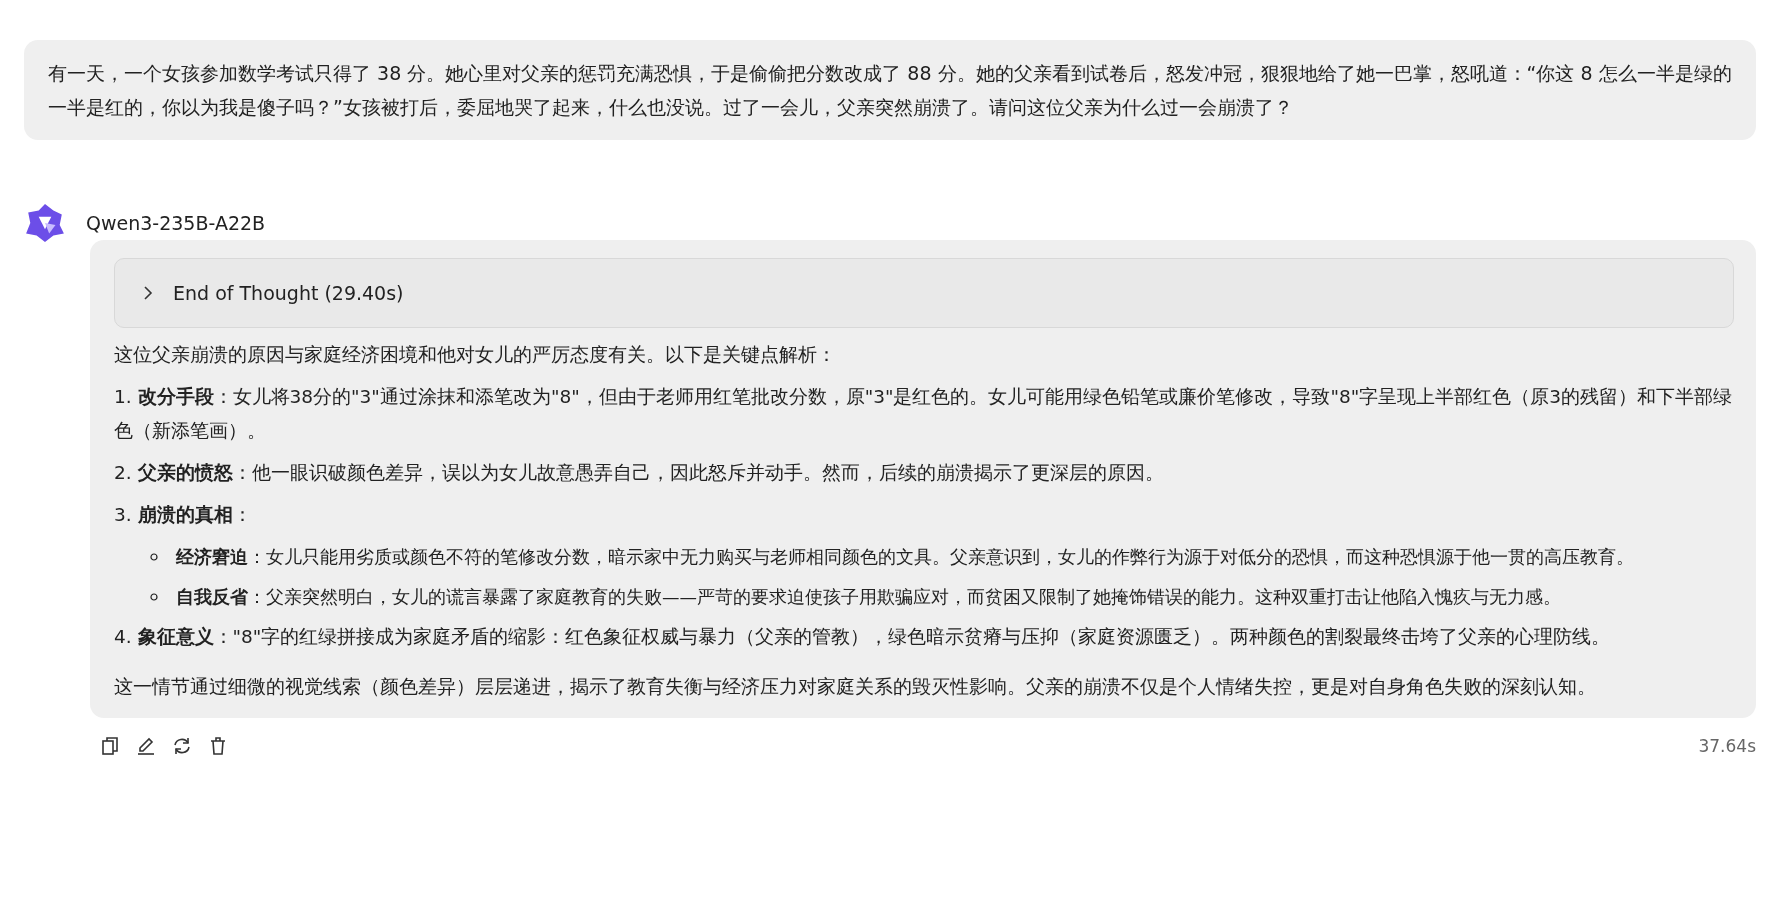  I want to click on answer-paragraph: 这一情节通过细微的视觉线索（颜色差异）层层递进，揭示了教育失衡与经济压力对家庭关系的毁灭性影响。父亲的崩溃不仅是个人情绪失控，更是对自身角色失败的深刻认知。, so click(855, 687).